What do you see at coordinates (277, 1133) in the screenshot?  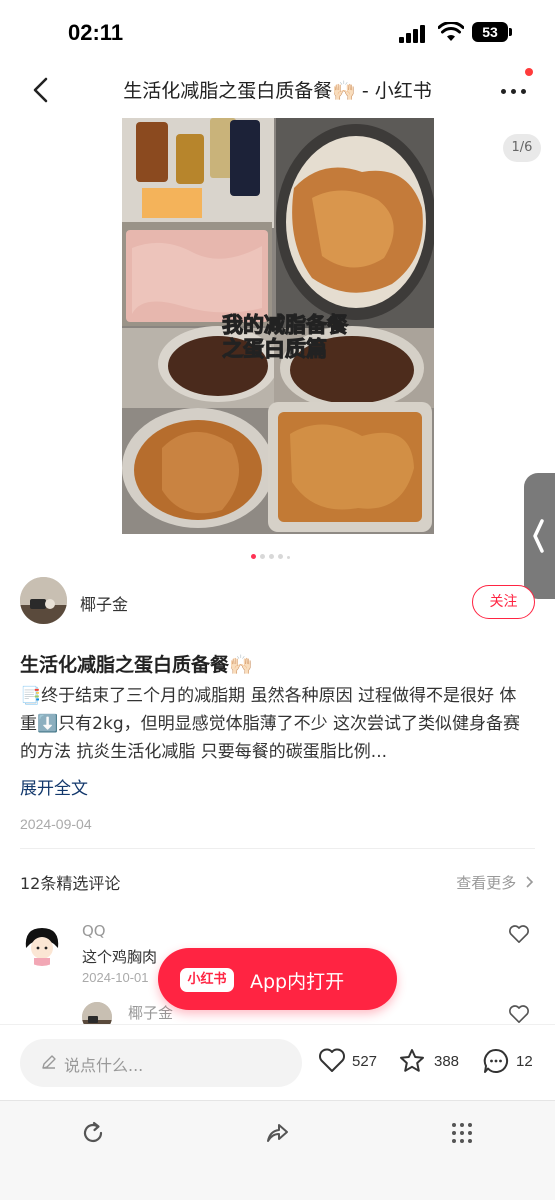 I see `share-icon` at bounding box center [277, 1133].